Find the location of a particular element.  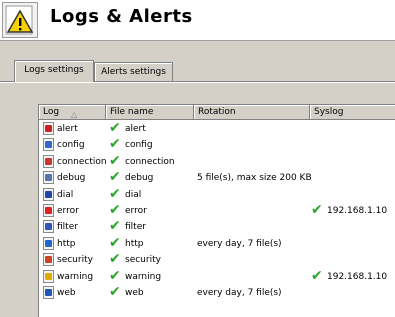

log-name-cell: connection is located at coordinates (82, 161).